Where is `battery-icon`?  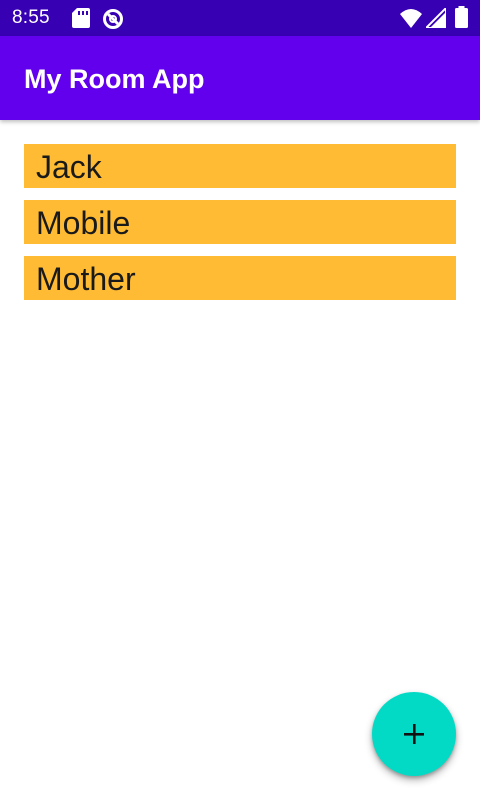
battery-icon is located at coordinates (461, 17).